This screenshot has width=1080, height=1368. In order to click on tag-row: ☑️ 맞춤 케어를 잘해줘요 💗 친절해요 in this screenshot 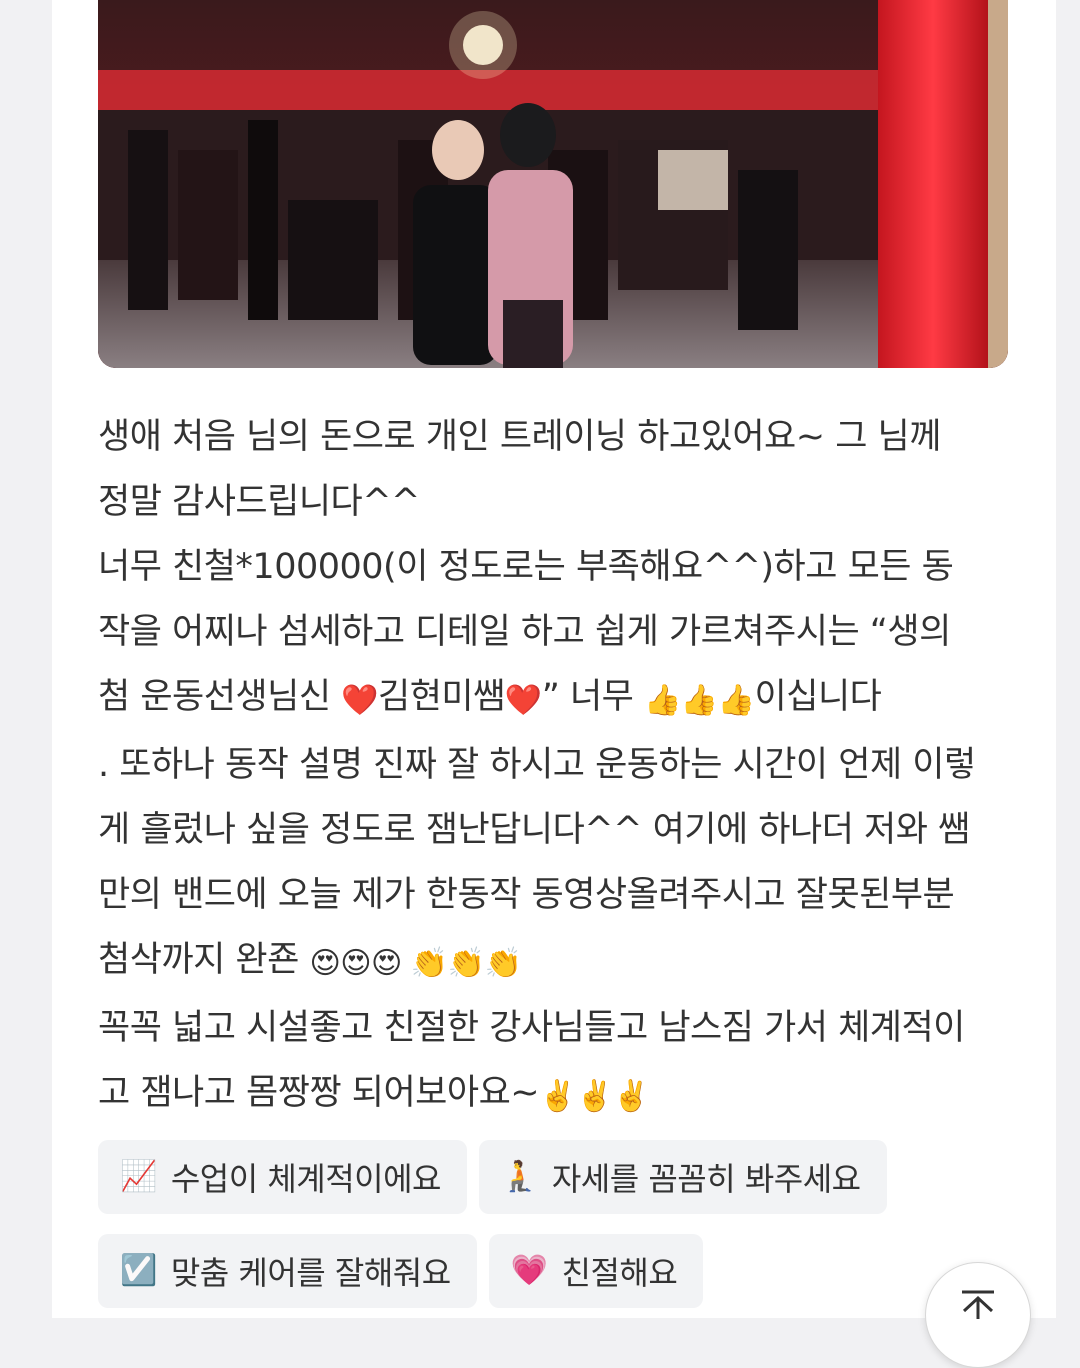, I will do `click(538, 1271)`.